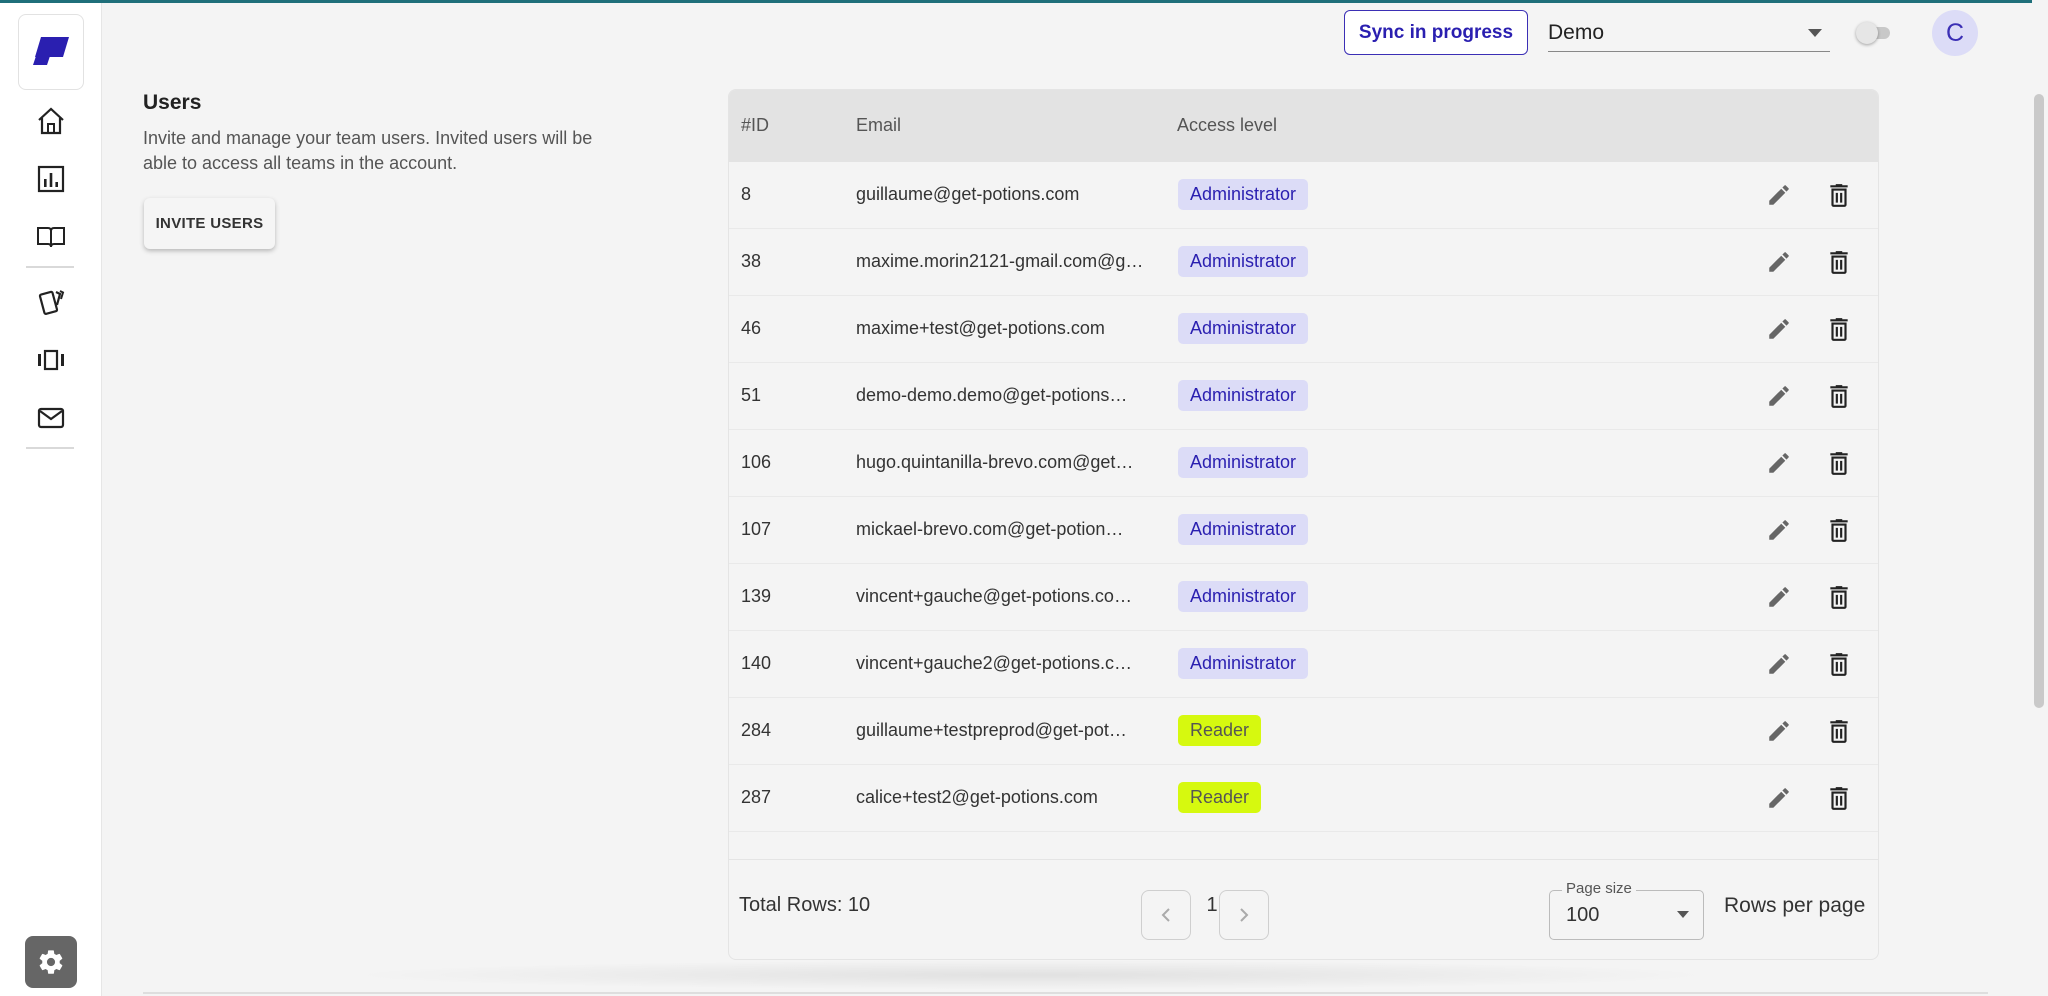  Describe the element at coordinates (751, 261) in the screenshot. I see `cell-id: 38` at that location.